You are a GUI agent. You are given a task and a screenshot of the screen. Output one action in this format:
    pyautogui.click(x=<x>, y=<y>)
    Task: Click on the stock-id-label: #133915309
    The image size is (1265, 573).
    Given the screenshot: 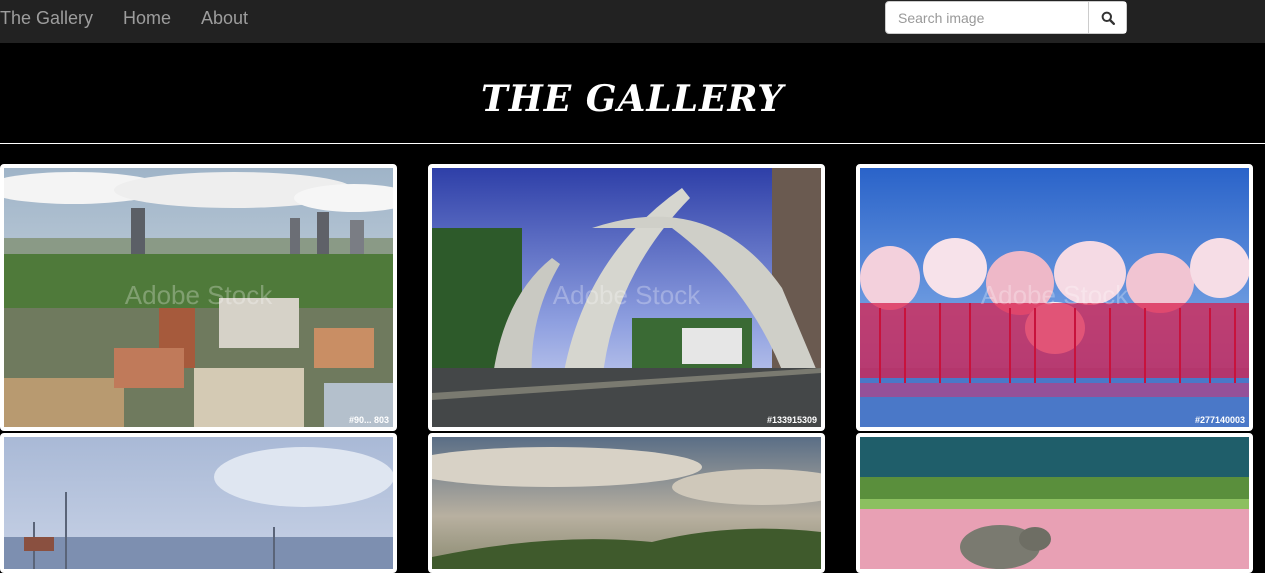 What is the action you would take?
    pyautogui.click(x=791, y=420)
    